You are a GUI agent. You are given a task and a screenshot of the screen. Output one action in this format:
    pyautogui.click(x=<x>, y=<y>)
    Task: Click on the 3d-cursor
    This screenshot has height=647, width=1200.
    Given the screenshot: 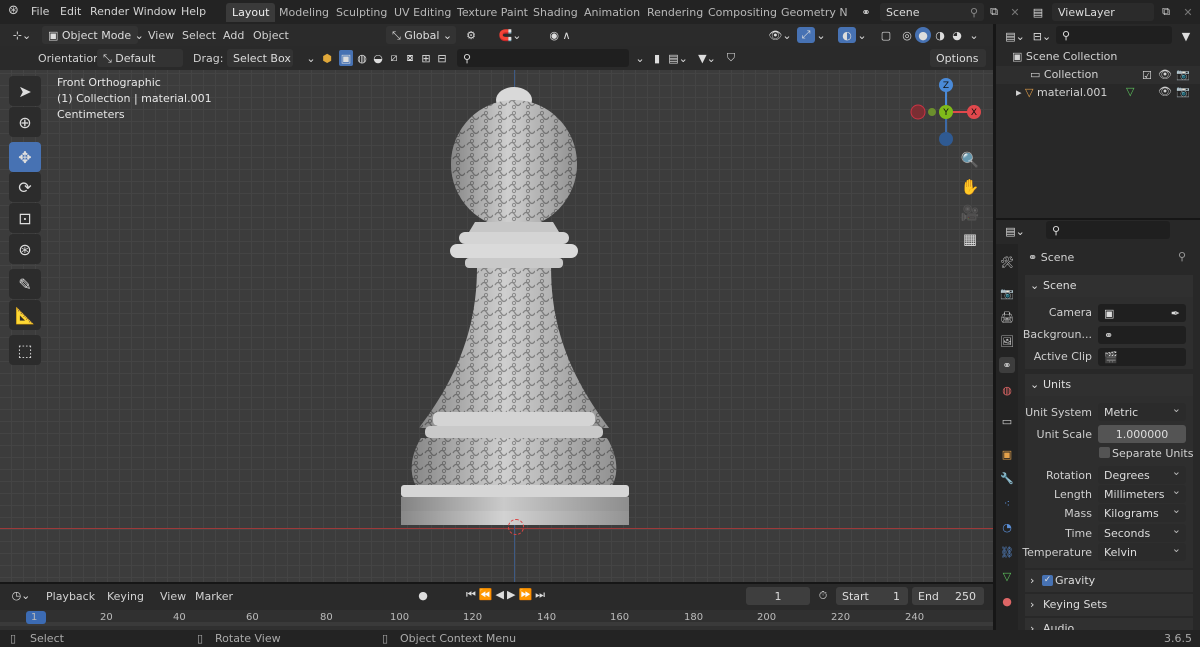 What is the action you would take?
    pyautogui.click(x=516, y=527)
    